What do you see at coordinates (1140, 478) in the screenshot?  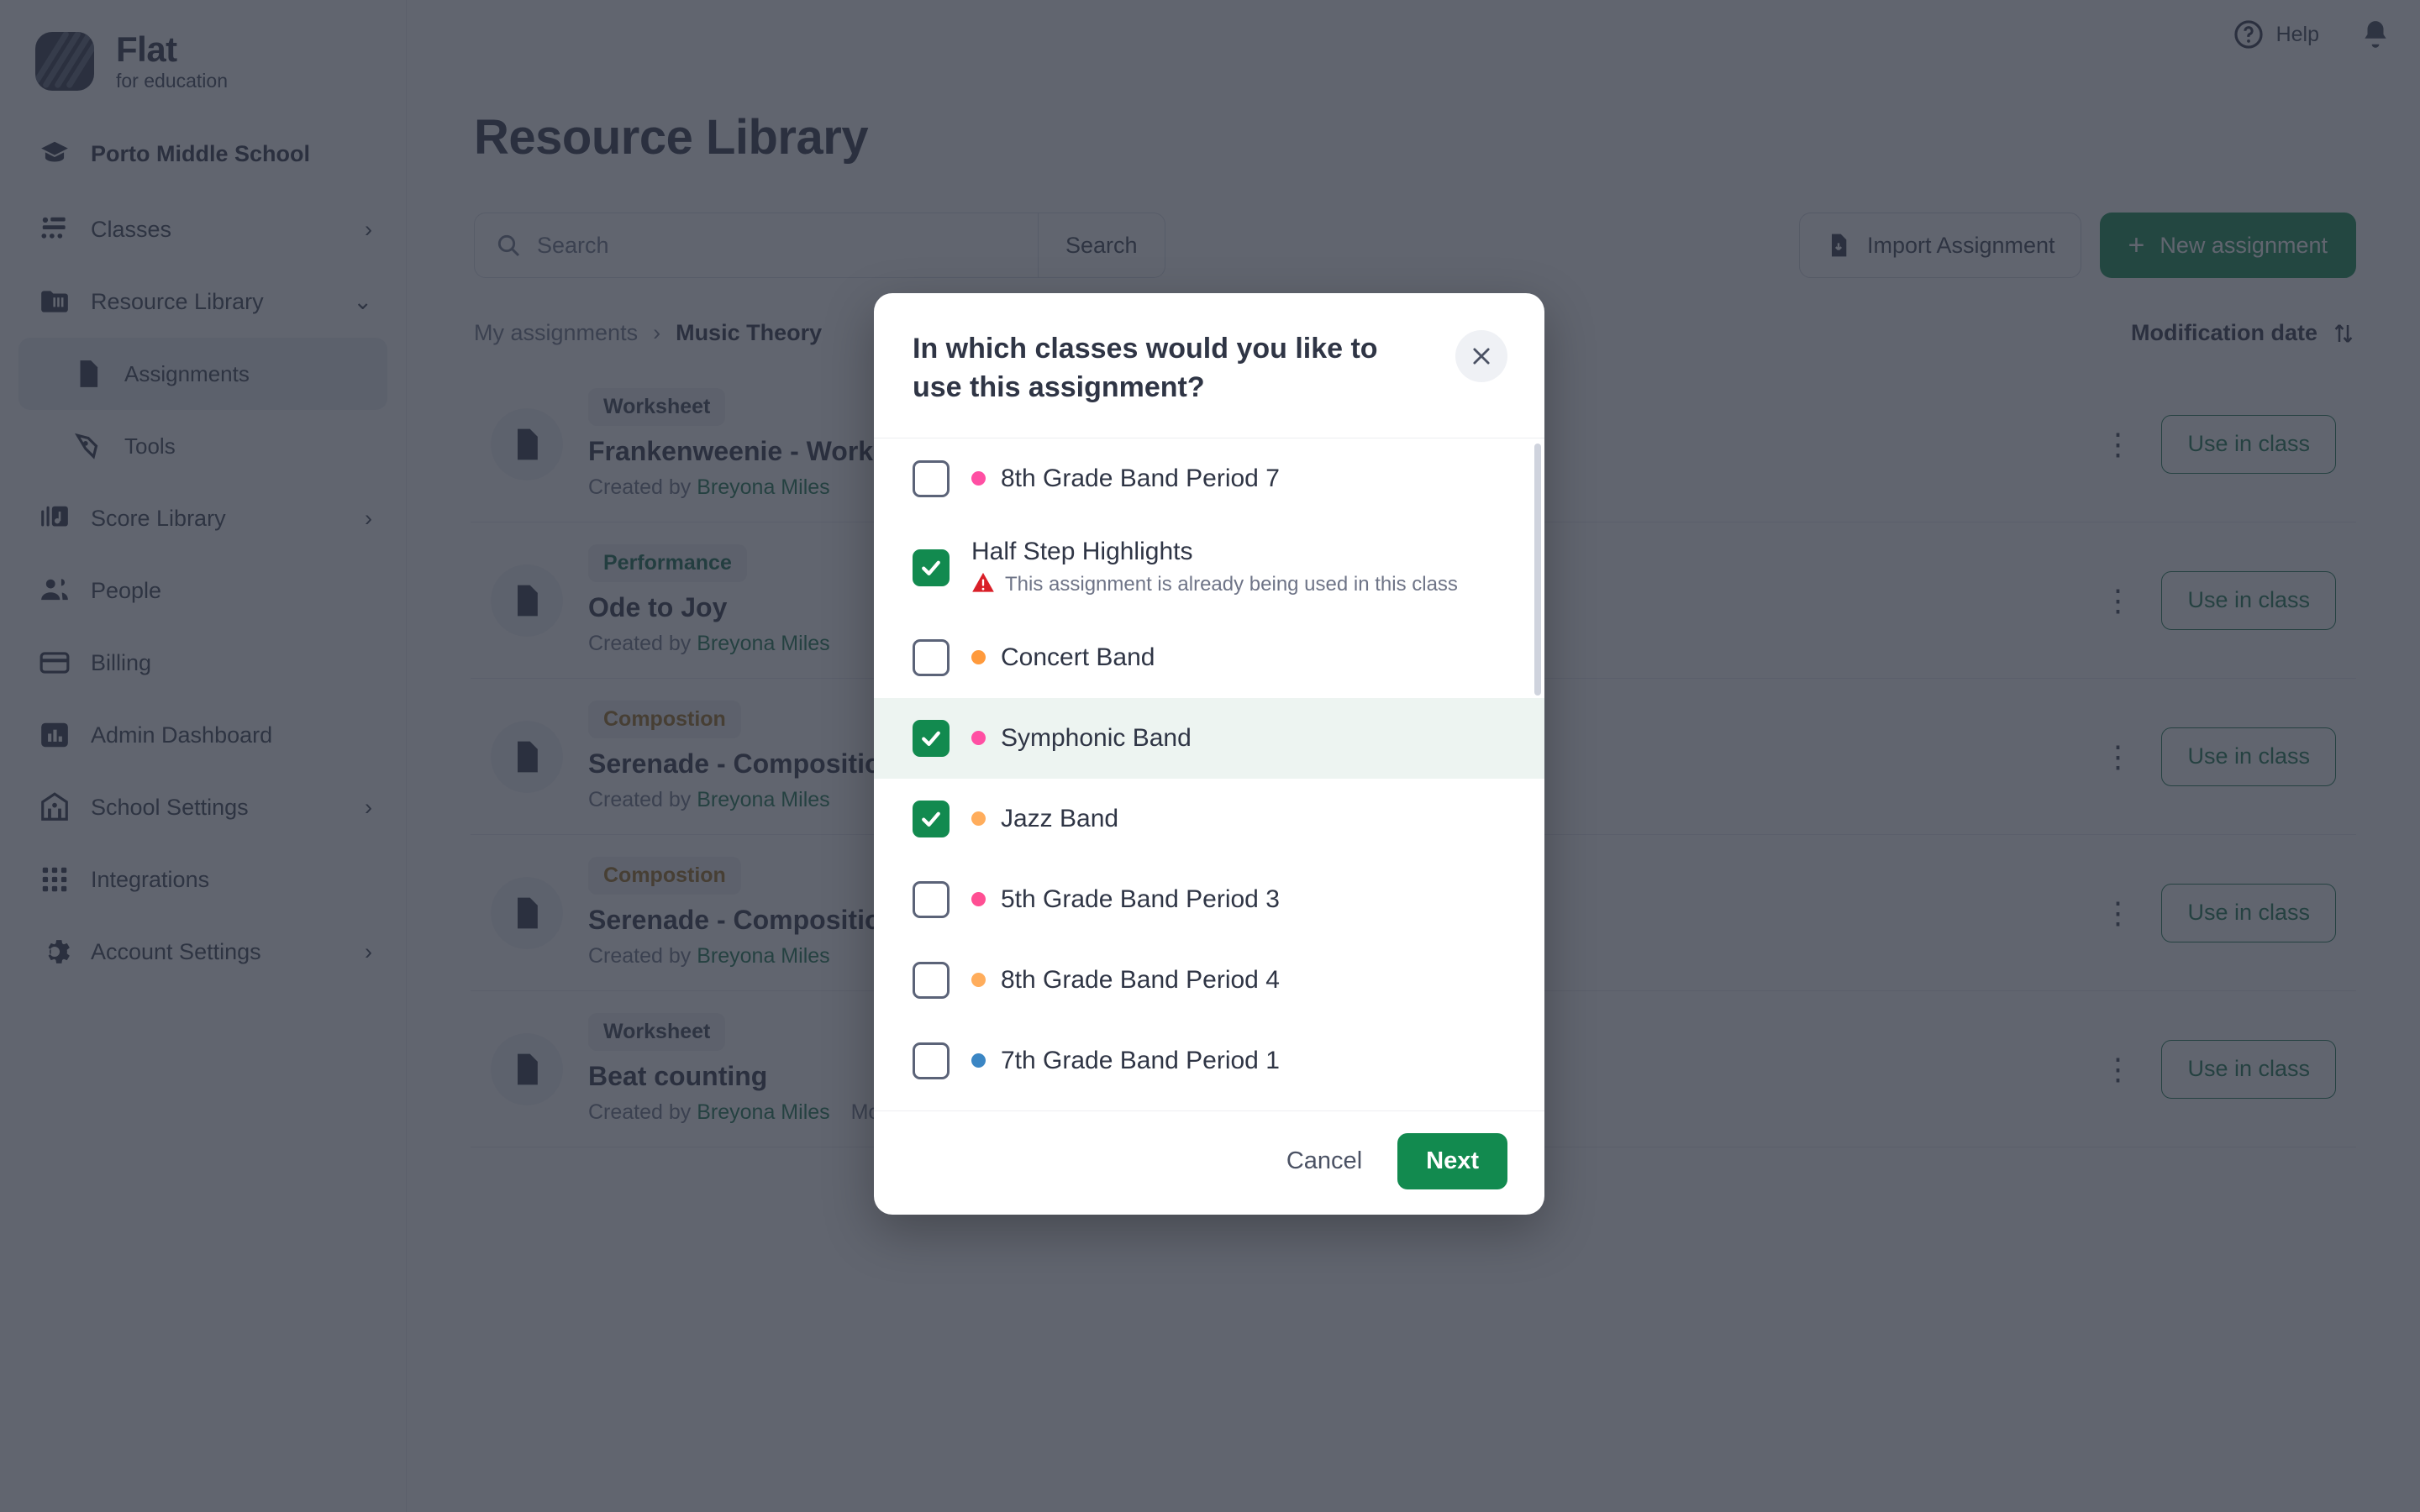 I see `class-name: 8th Grade Band Period 7` at bounding box center [1140, 478].